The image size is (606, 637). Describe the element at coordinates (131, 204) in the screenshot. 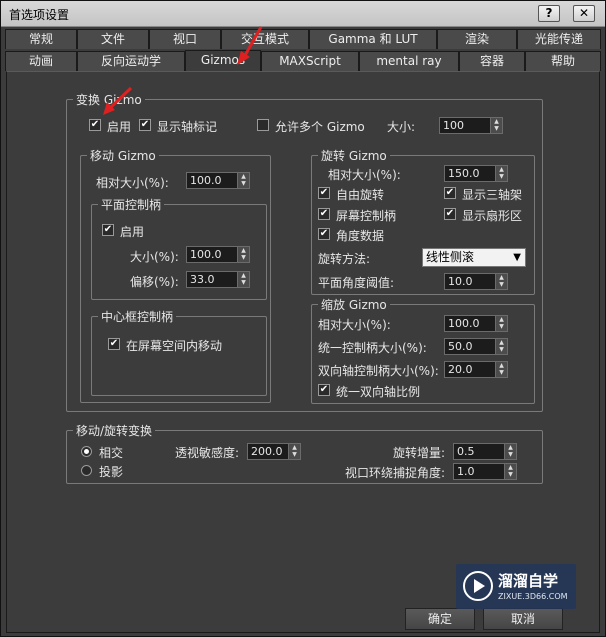

I see `plane-handle-title: 平面控制柄` at that location.